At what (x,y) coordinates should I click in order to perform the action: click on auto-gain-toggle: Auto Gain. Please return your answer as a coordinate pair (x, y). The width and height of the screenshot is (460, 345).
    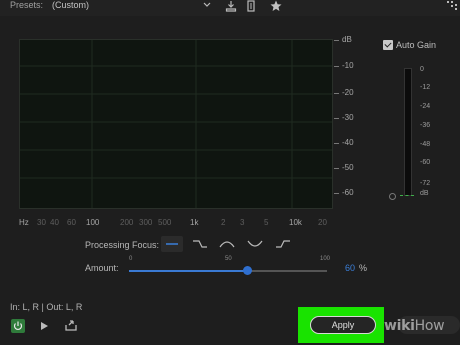
    Looking at the image, I should click on (409, 45).